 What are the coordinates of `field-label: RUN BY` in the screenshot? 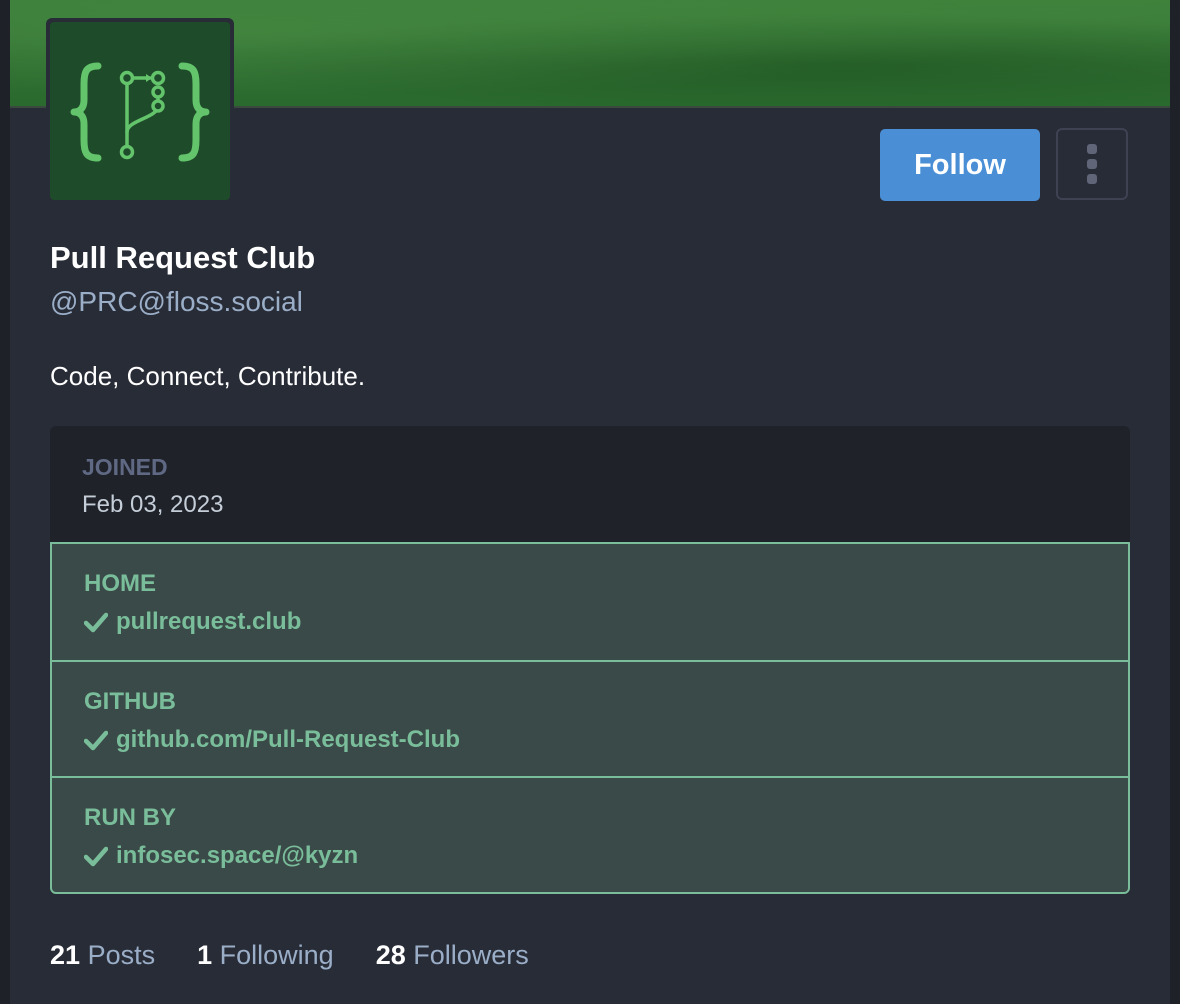 It's located at (130, 817).